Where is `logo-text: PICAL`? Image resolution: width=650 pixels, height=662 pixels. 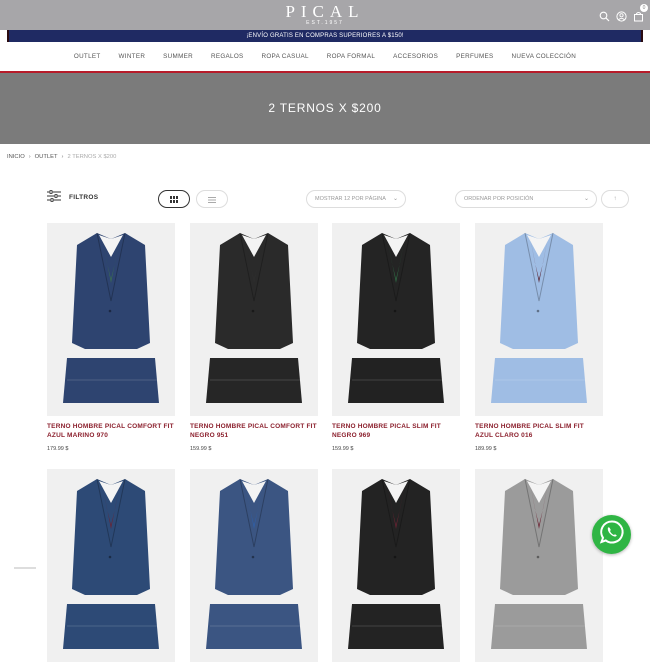
logo-text: PICAL is located at coordinates (325, 11).